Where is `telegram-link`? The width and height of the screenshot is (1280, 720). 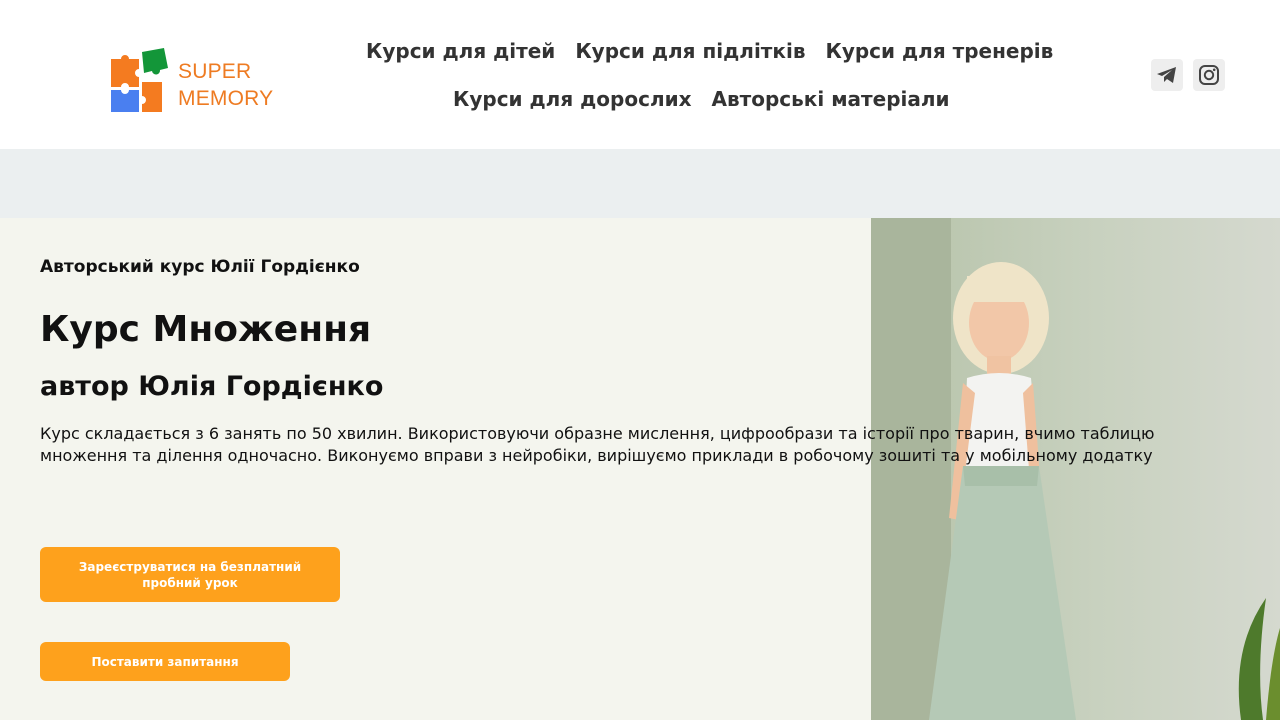 telegram-link is located at coordinates (1167, 75).